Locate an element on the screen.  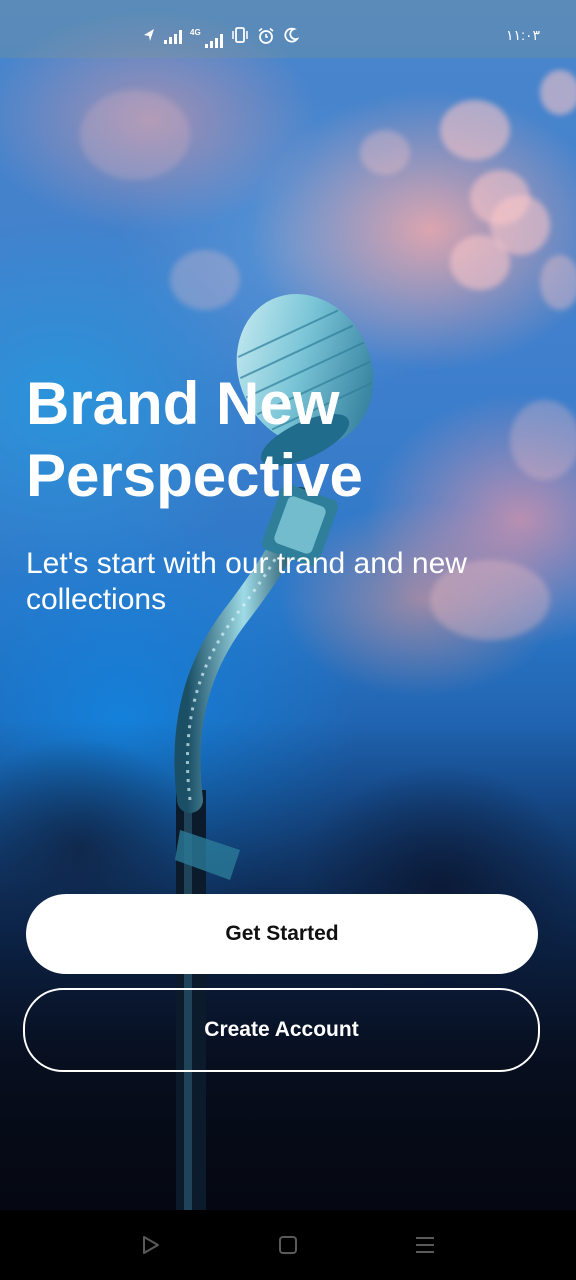
get-started-button: Get Started is located at coordinates (282, 934).